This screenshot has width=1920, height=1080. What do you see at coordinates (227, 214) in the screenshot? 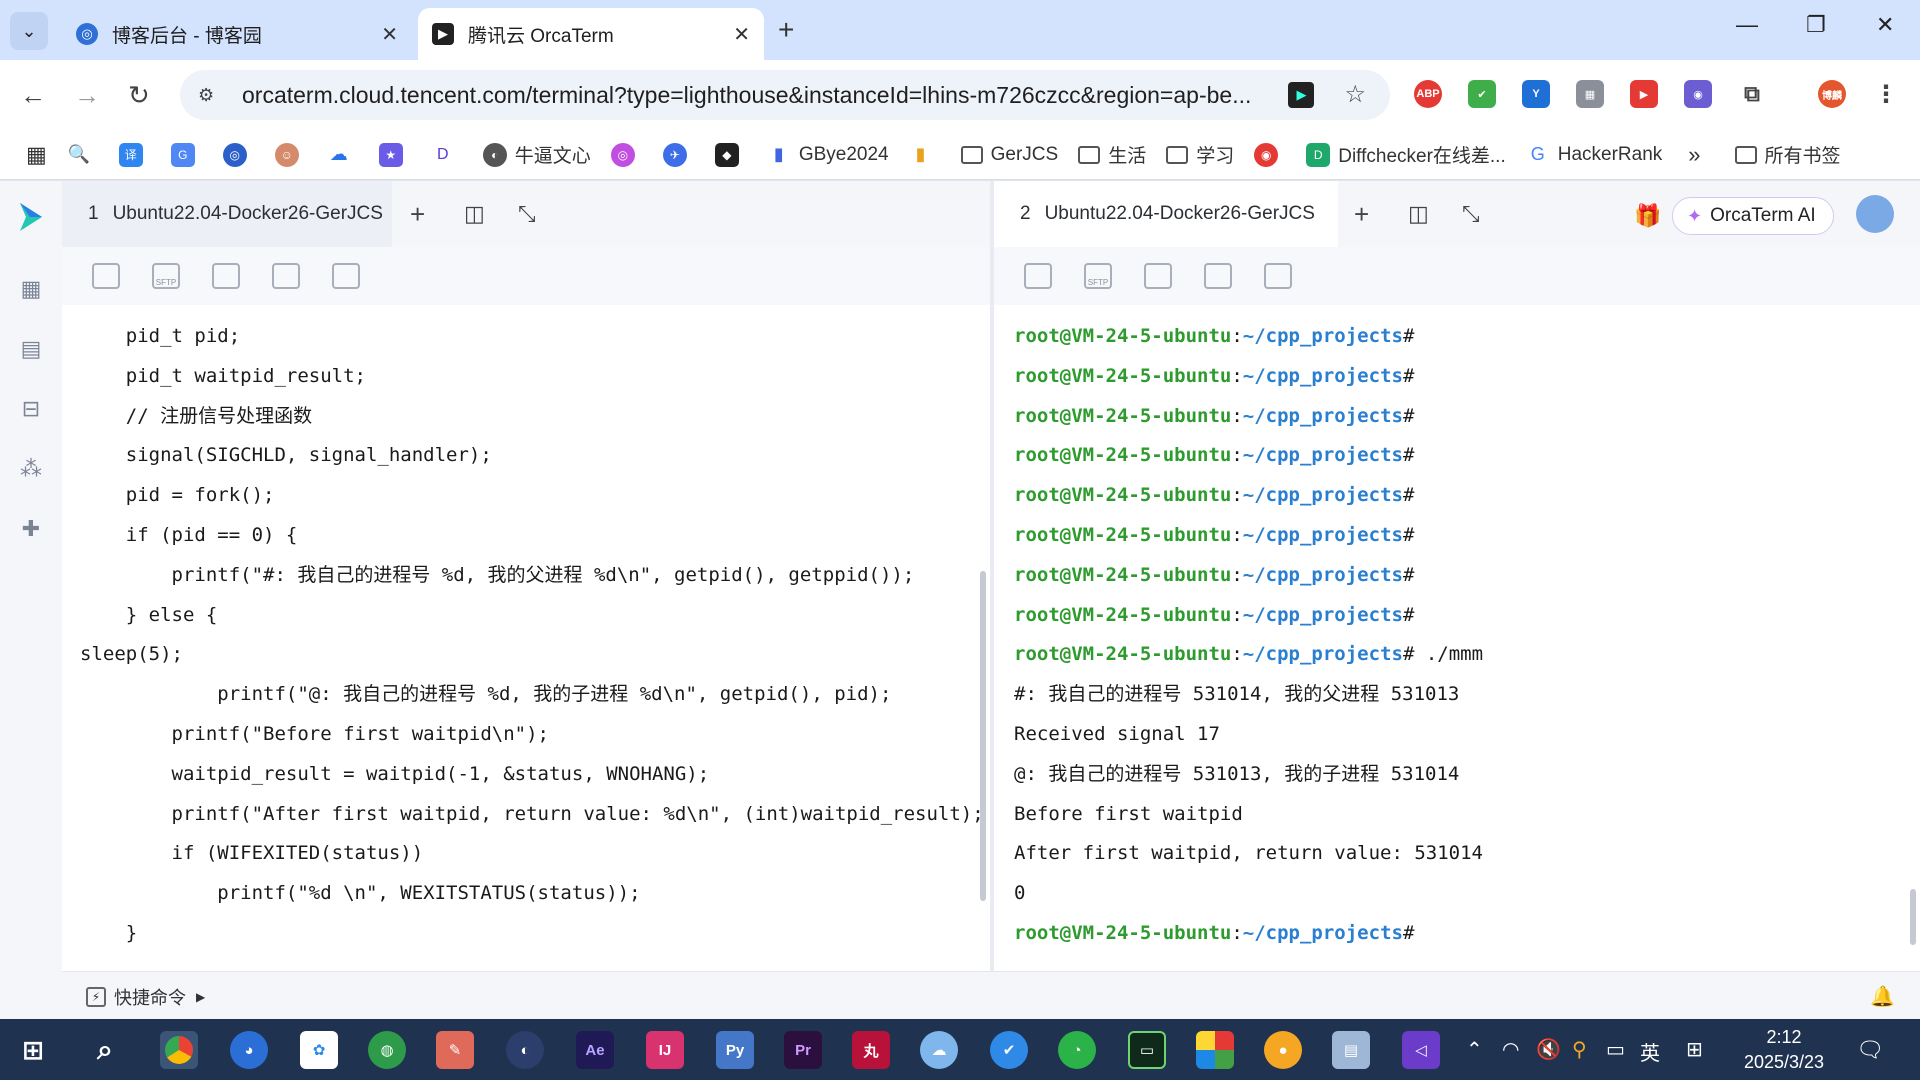
I see `terminal-tab-1: 1 Ubuntu22.04-Docker26-GerJCS` at bounding box center [227, 214].